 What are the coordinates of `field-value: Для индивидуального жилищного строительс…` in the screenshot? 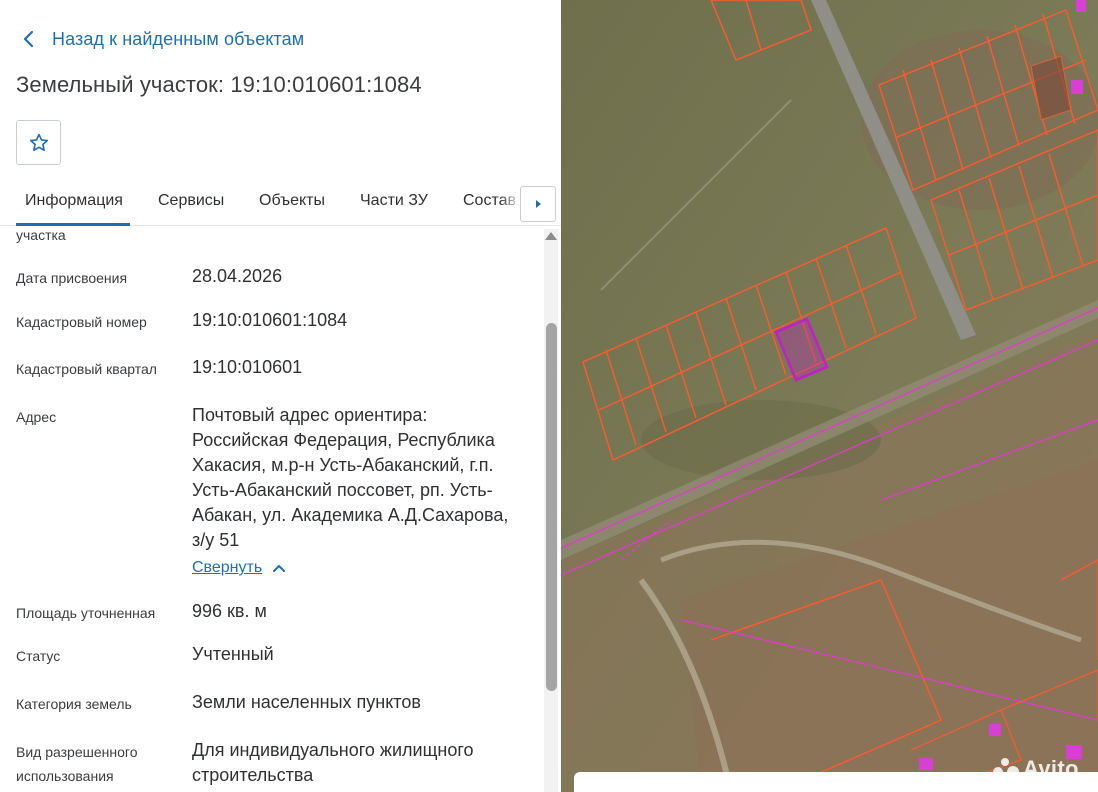 It's located at (362, 763).